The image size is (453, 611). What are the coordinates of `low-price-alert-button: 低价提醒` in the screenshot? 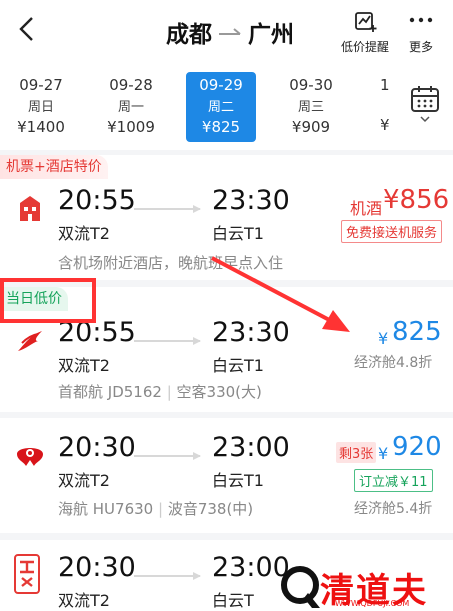 It's located at (365, 32).